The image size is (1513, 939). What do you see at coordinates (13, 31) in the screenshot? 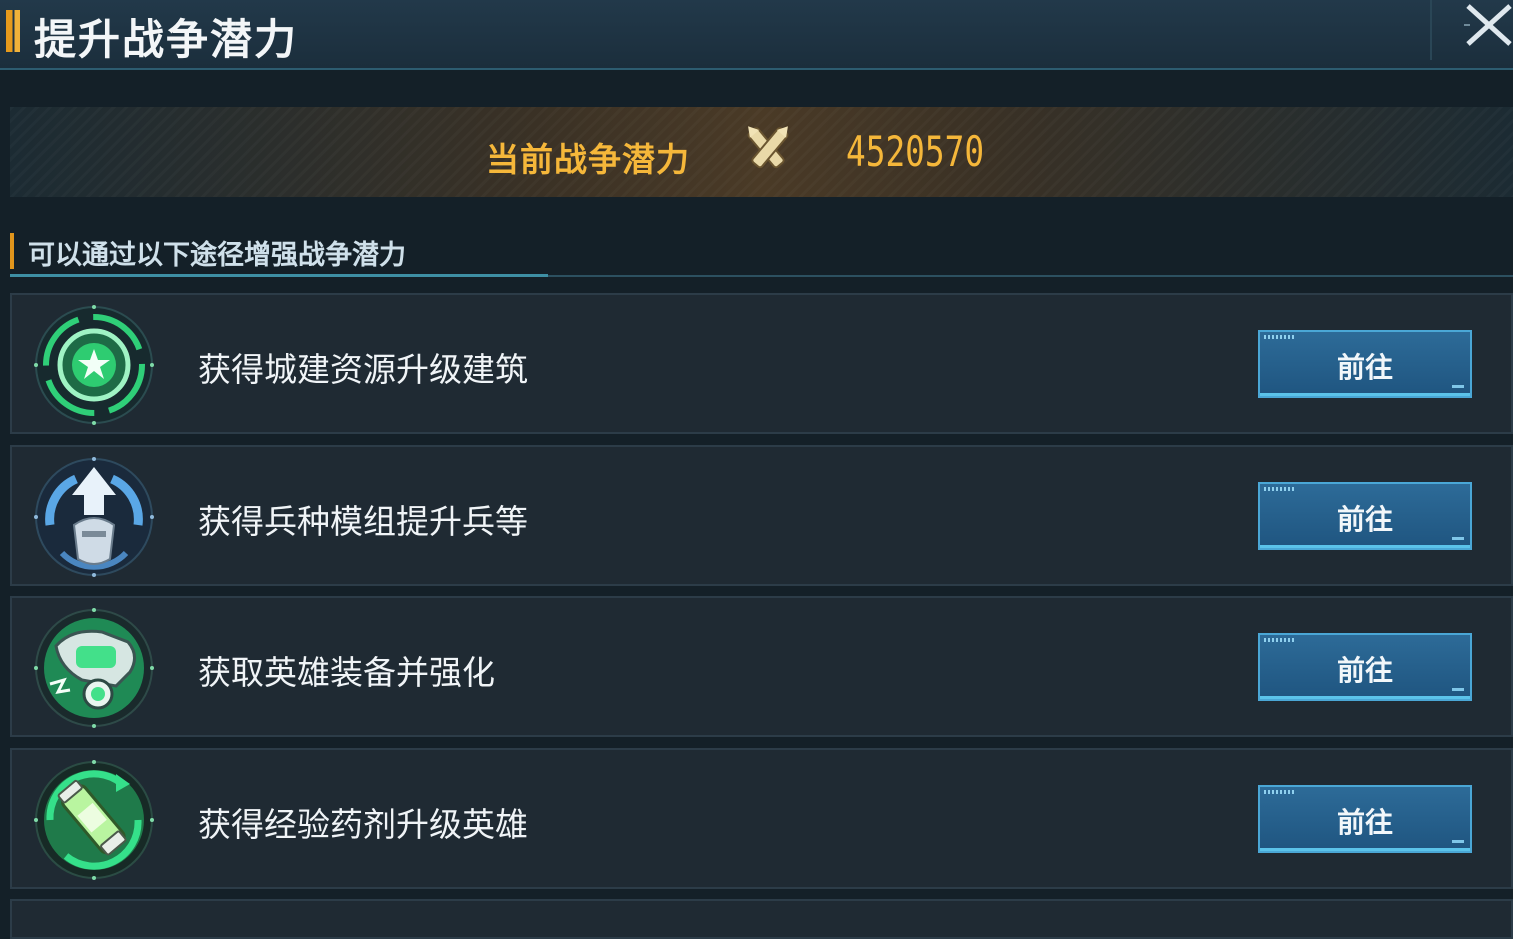
I see `title-accent-bar` at bounding box center [13, 31].